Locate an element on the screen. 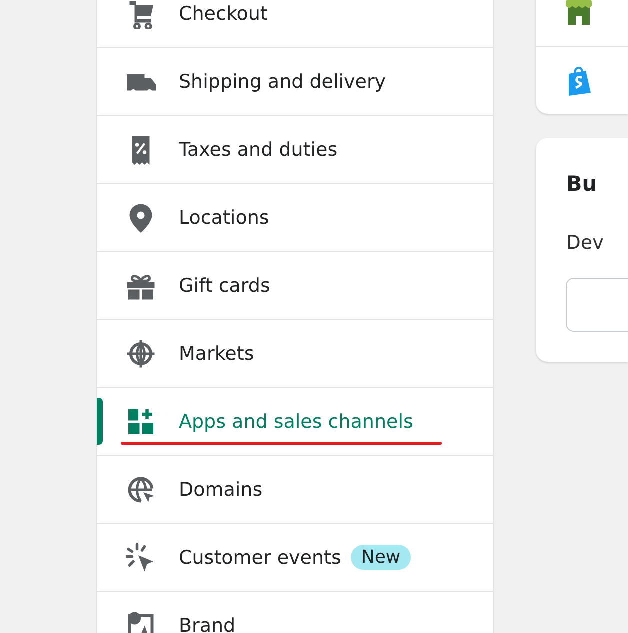  globe-cursor-icon is located at coordinates (141, 489).